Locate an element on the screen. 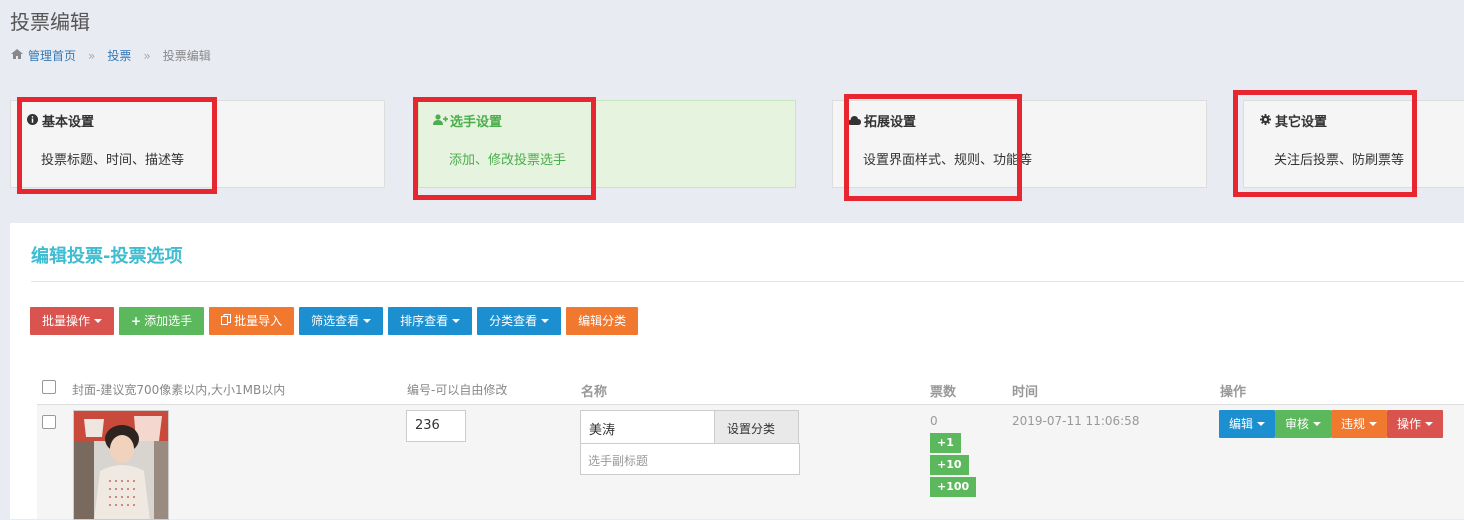 This screenshot has width=1464, height=520. breadcrumb: 管理首页 » 投票 » 投票编辑 is located at coordinates (111, 55).